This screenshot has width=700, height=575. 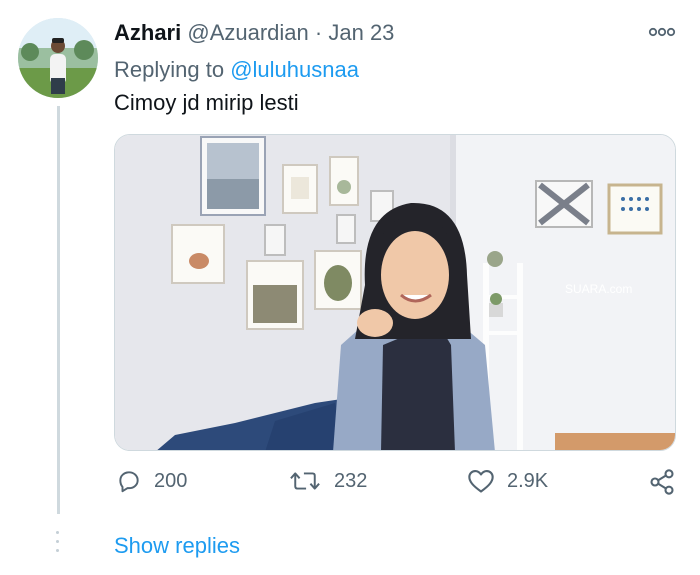 I want to click on like-button: 2.9K, so click(x=507, y=481).